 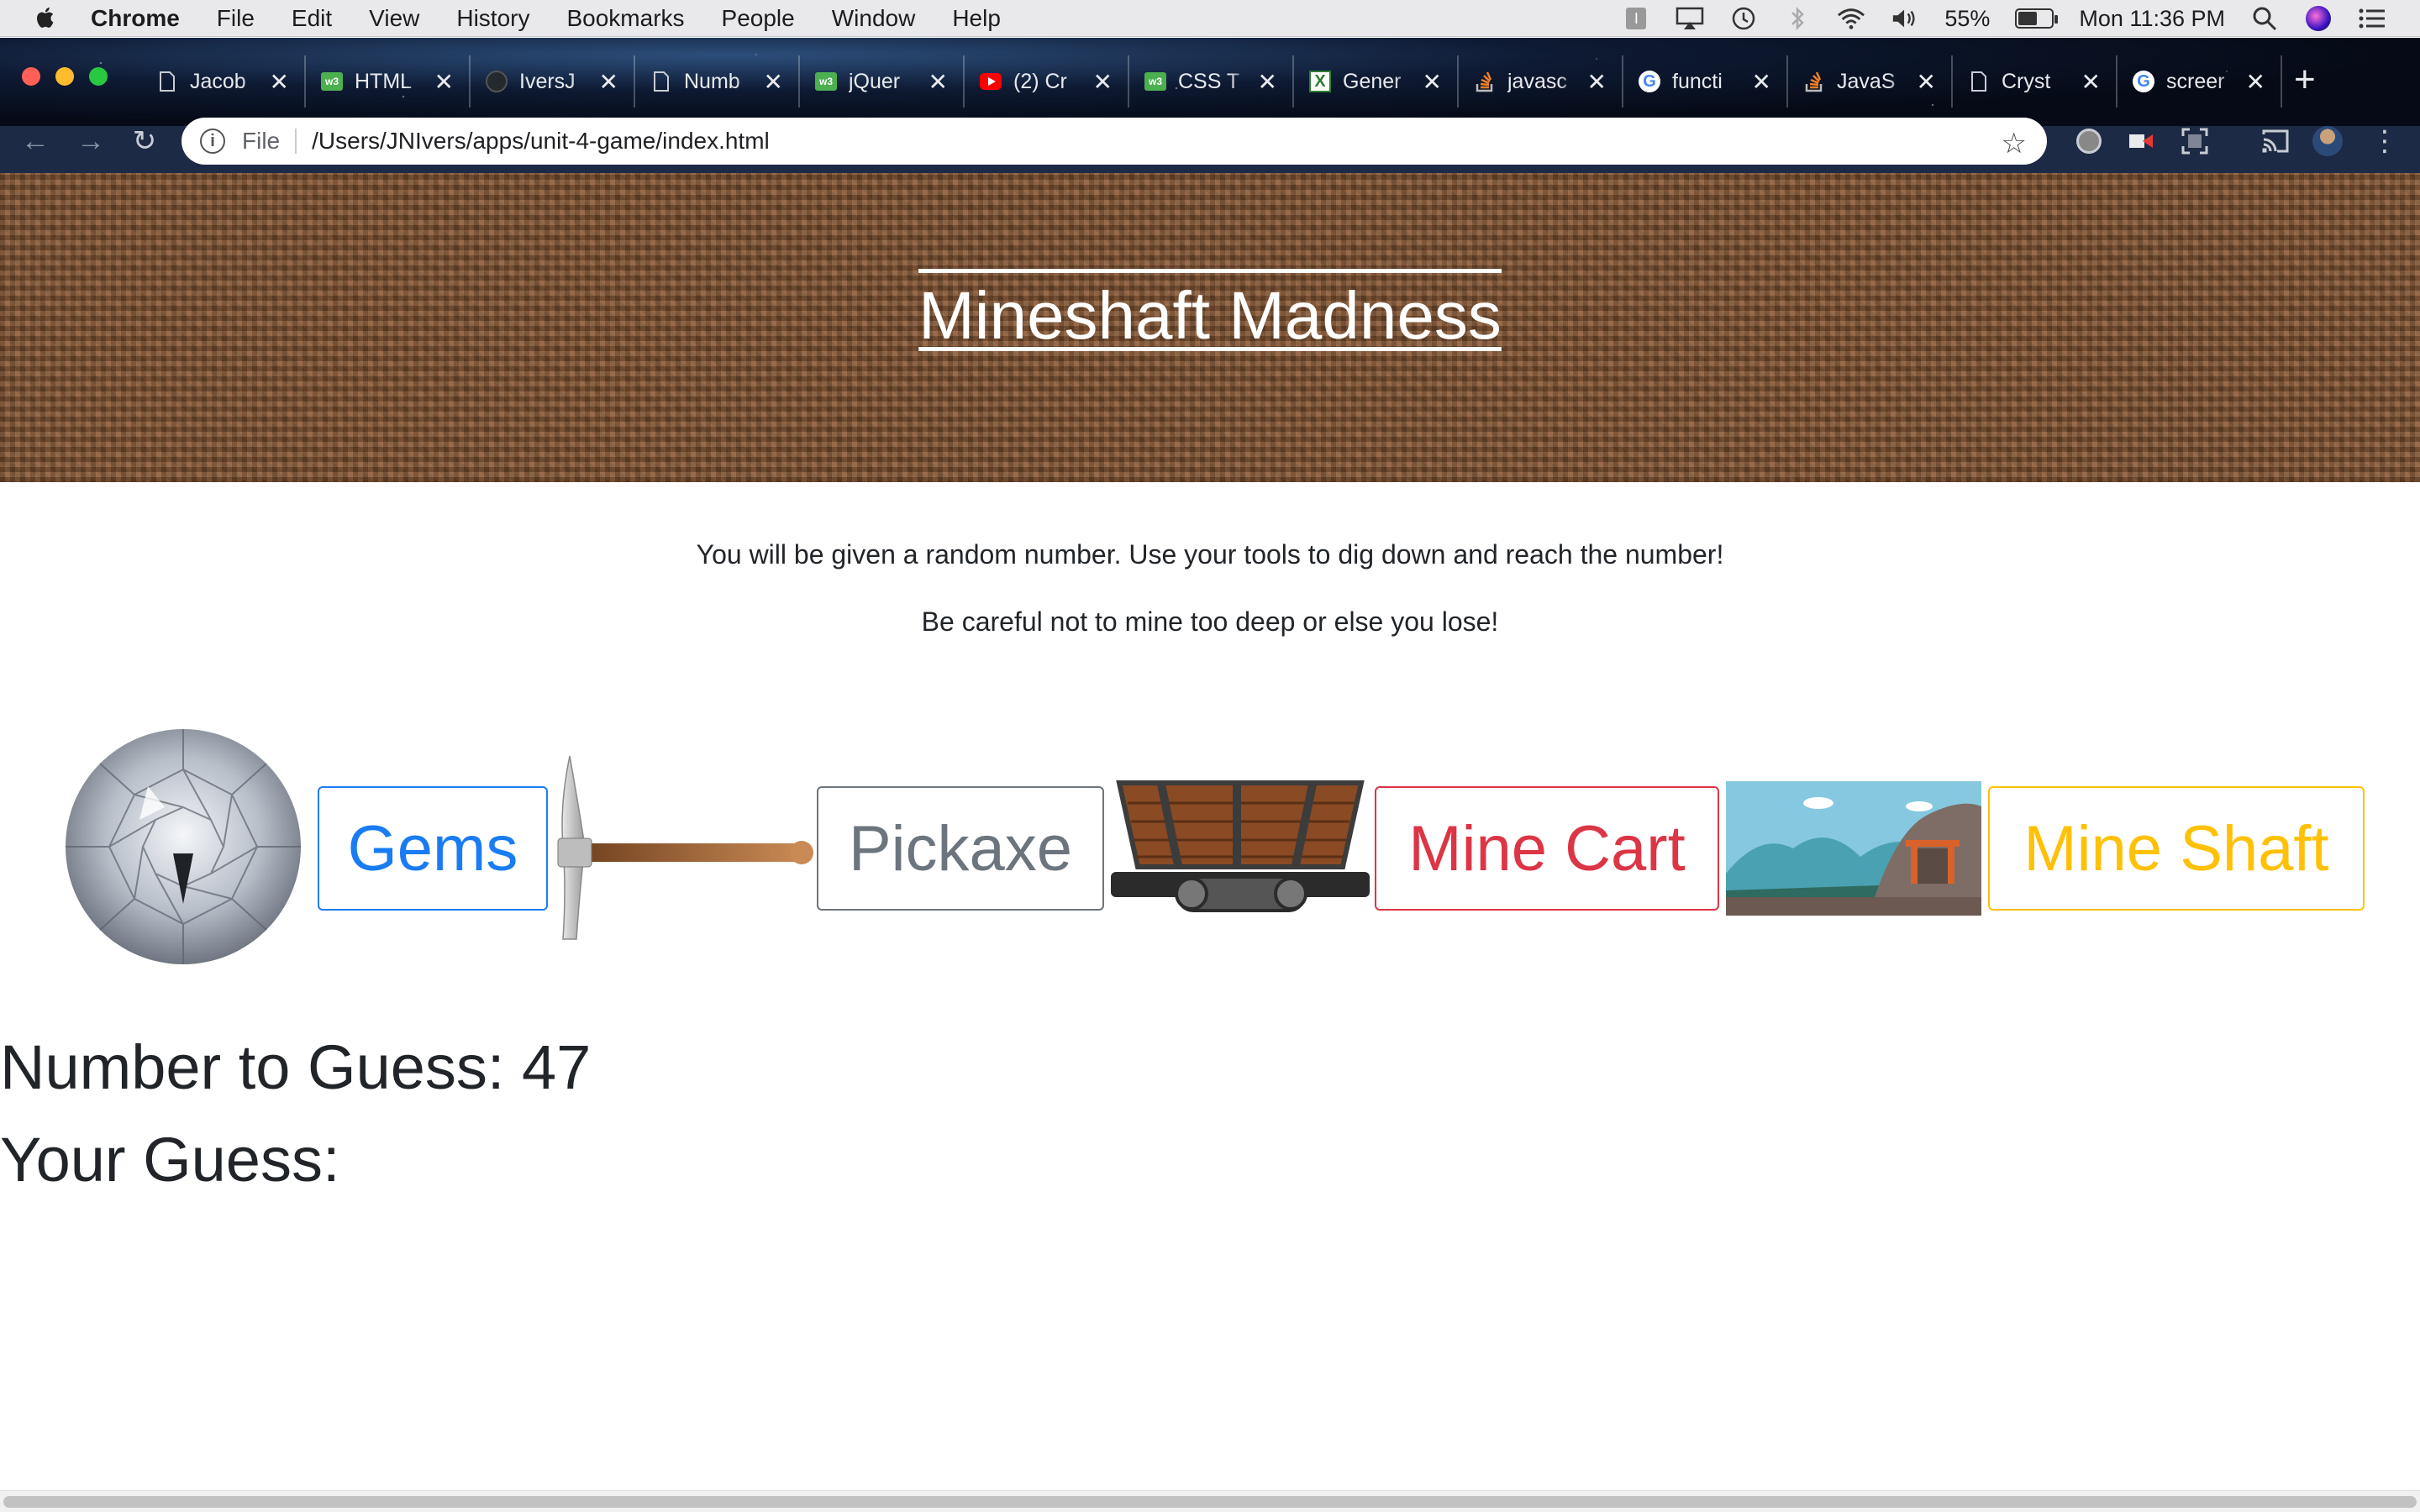 What do you see at coordinates (882, 81) in the screenshot?
I see `tab: w3 jQuer ✕` at bounding box center [882, 81].